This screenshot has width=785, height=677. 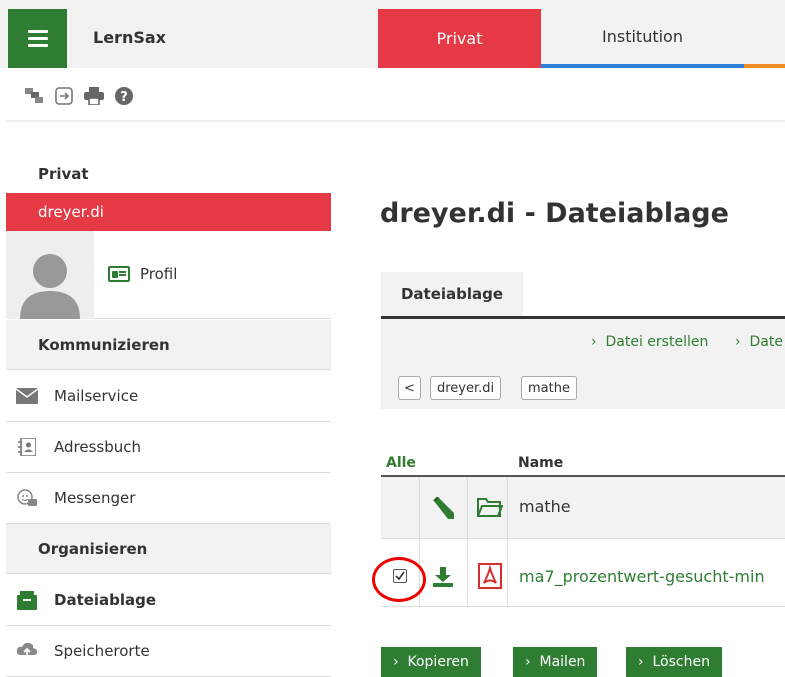 What do you see at coordinates (168, 447) in the screenshot?
I see `sidebar-item-adressbuch: Adressbuch` at bounding box center [168, 447].